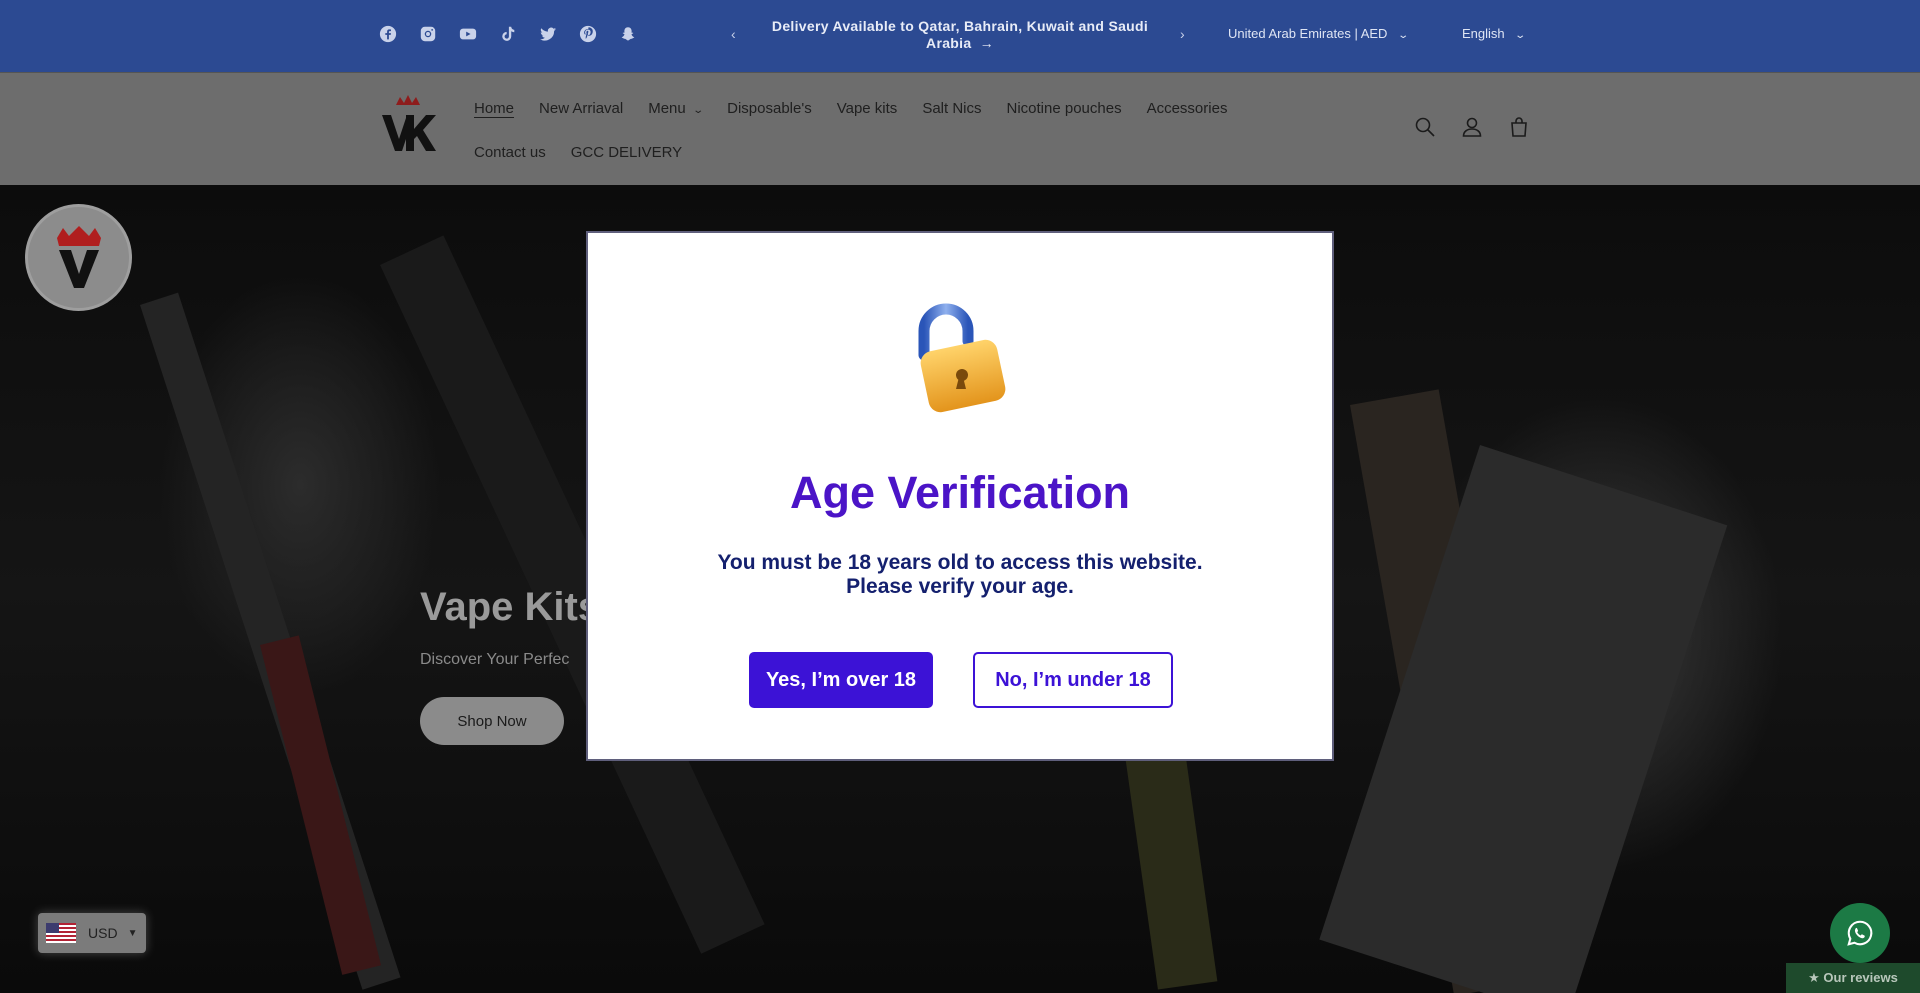  I want to click on hero-subtitle: Discover Your Perfec, so click(495, 659).